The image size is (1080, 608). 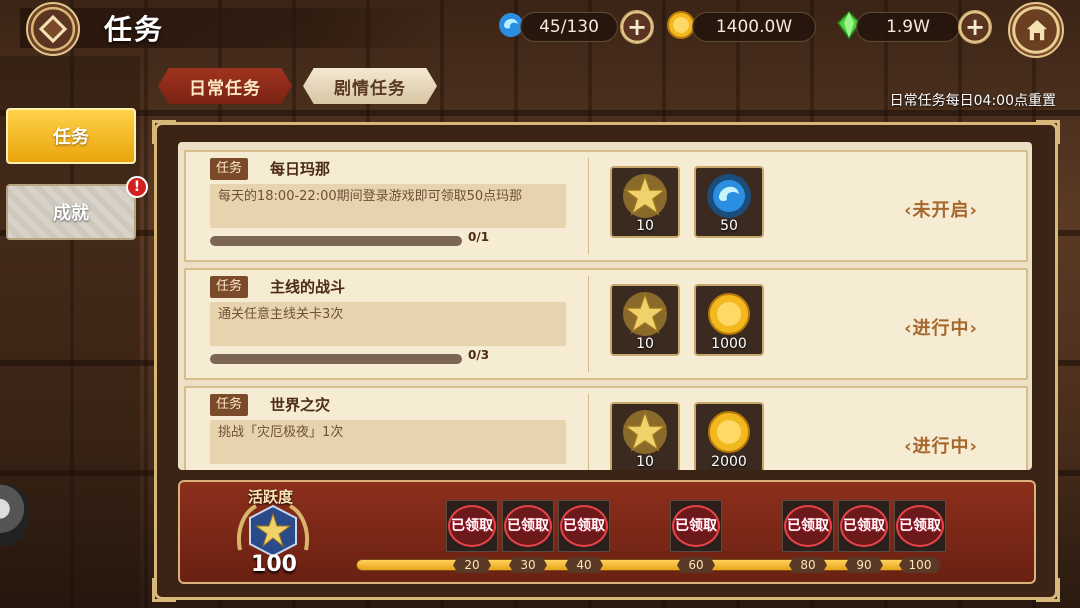 I want to click on mana-value: 45/130, so click(x=569, y=27).